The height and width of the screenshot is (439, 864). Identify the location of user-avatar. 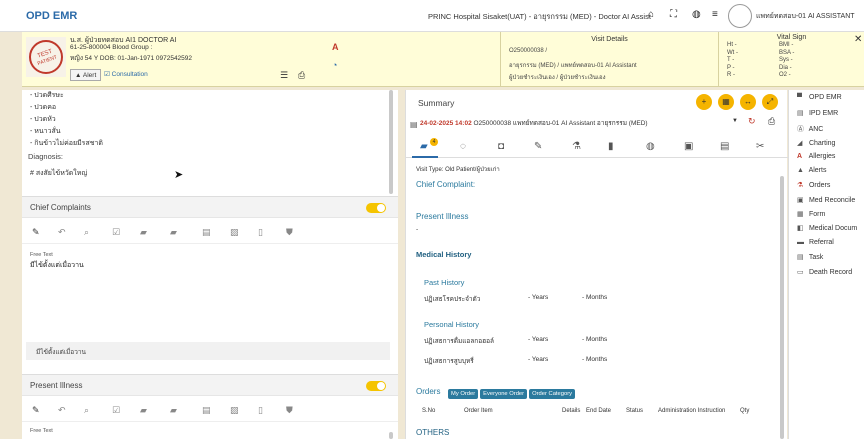
(740, 16).